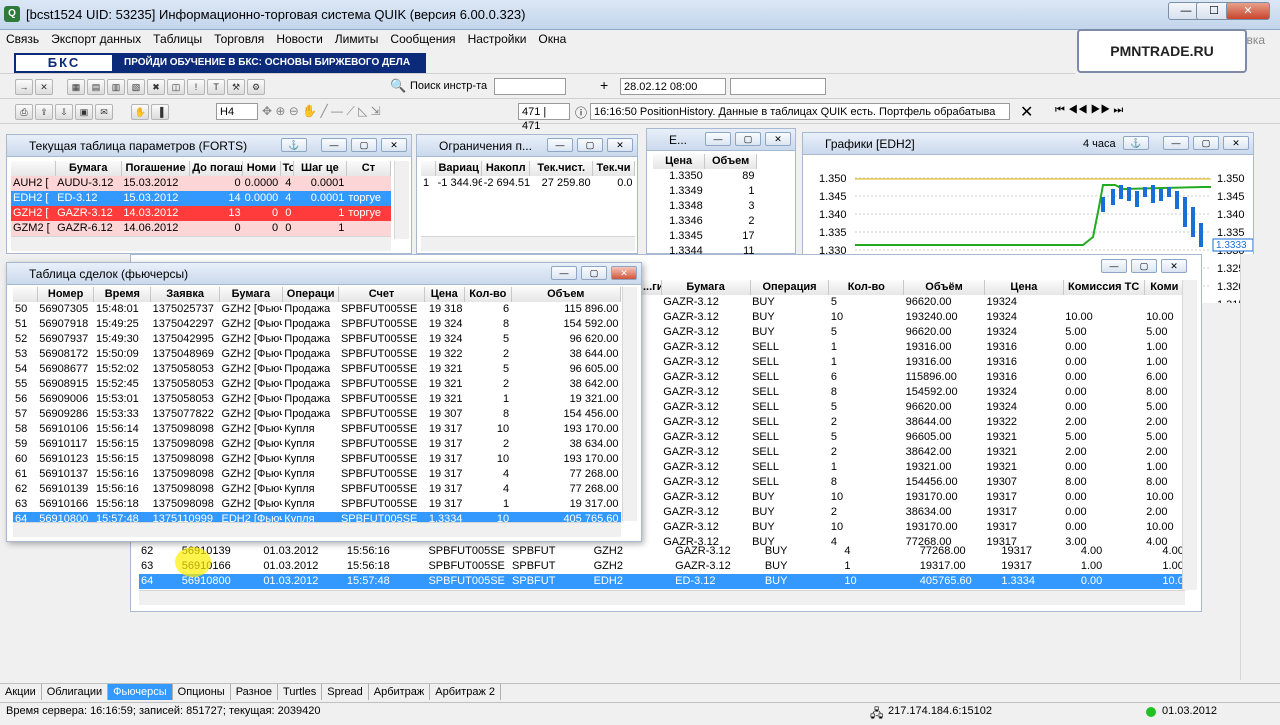  What do you see at coordinates (300, 692) in the screenshot?
I see `tab-5: Turtles` at bounding box center [300, 692].